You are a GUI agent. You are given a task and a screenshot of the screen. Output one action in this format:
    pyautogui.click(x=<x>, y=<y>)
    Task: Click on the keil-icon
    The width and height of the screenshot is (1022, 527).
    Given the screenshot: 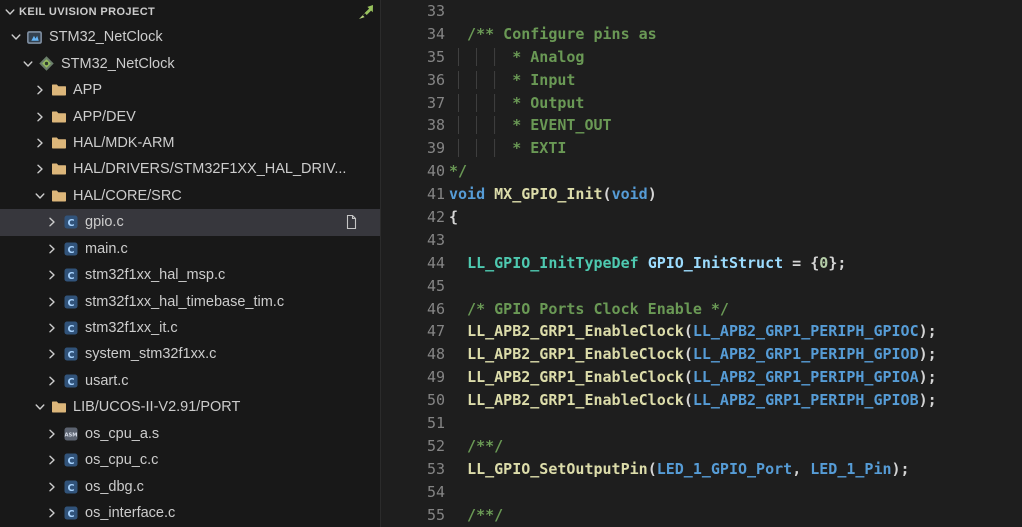 What is the action you would take?
    pyautogui.click(x=365, y=12)
    